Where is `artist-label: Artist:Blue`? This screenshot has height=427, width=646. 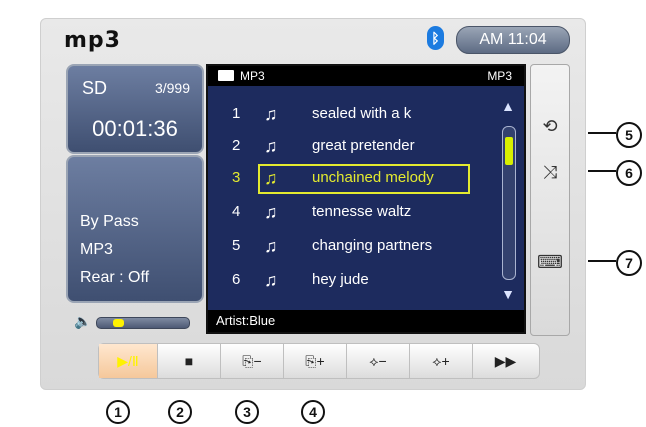 artist-label: Artist:Blue is located at coordinates (246, 320).